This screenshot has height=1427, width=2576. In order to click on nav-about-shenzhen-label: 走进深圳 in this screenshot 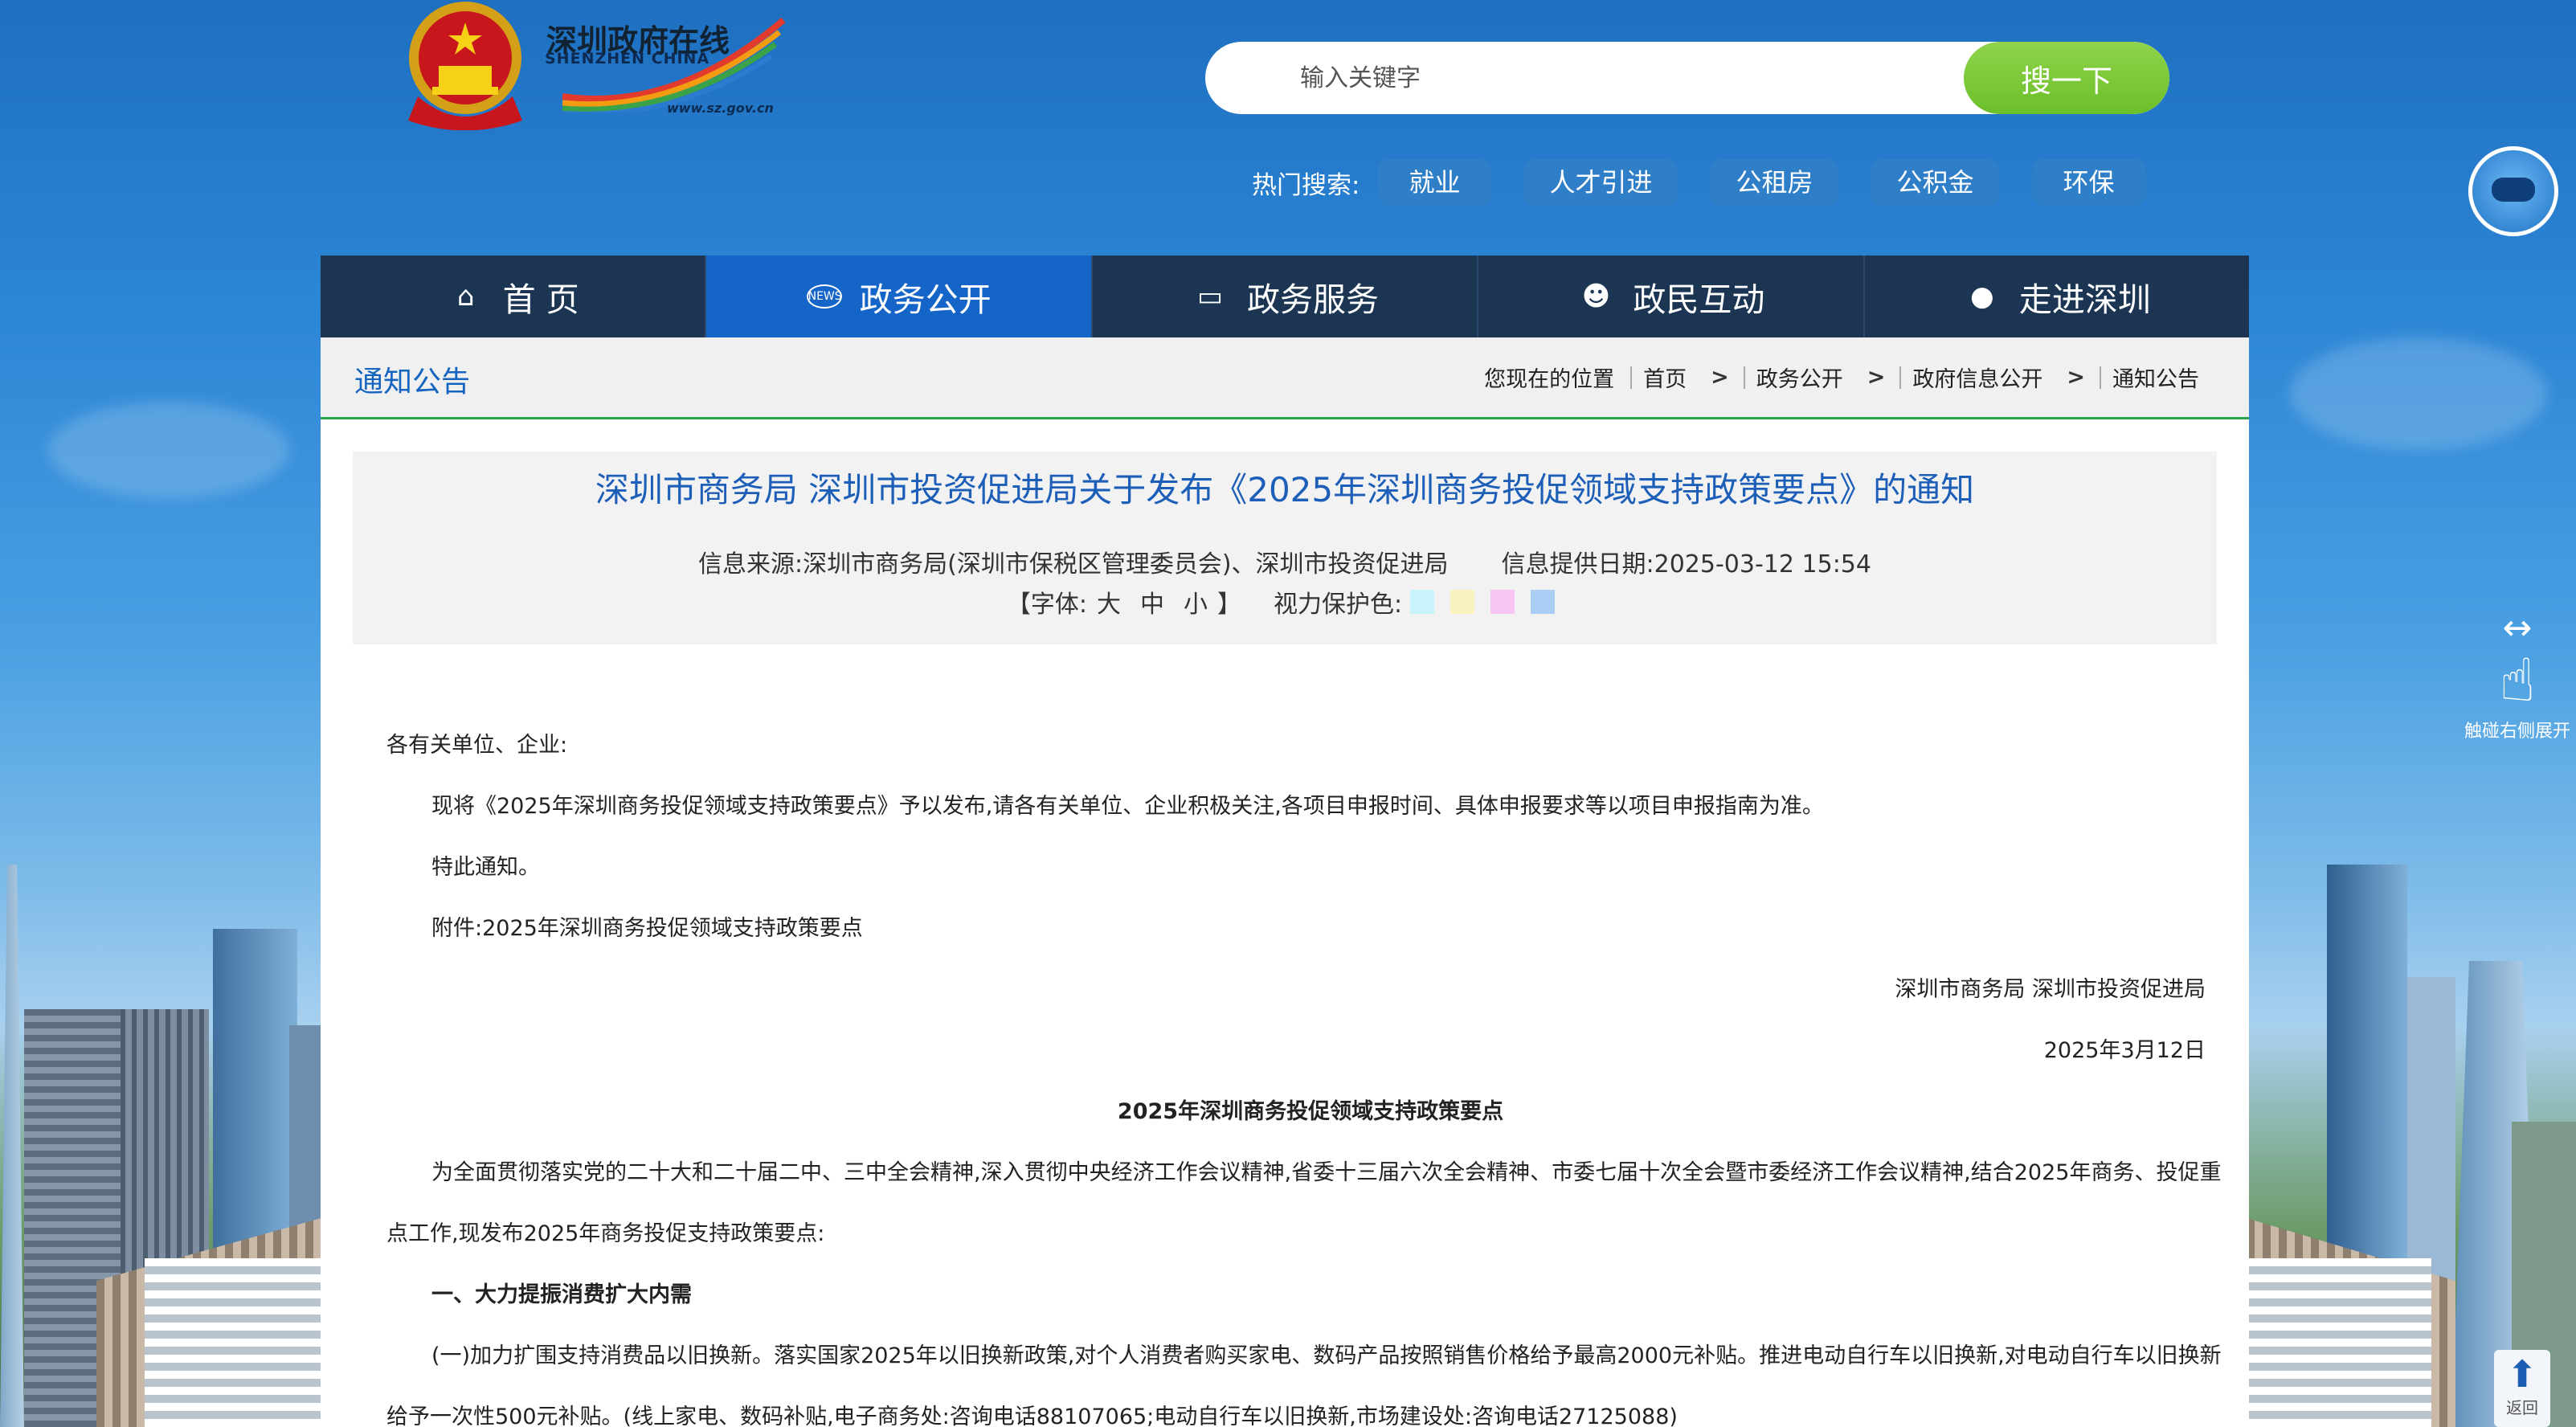, I will do `click(2084, 299)`.